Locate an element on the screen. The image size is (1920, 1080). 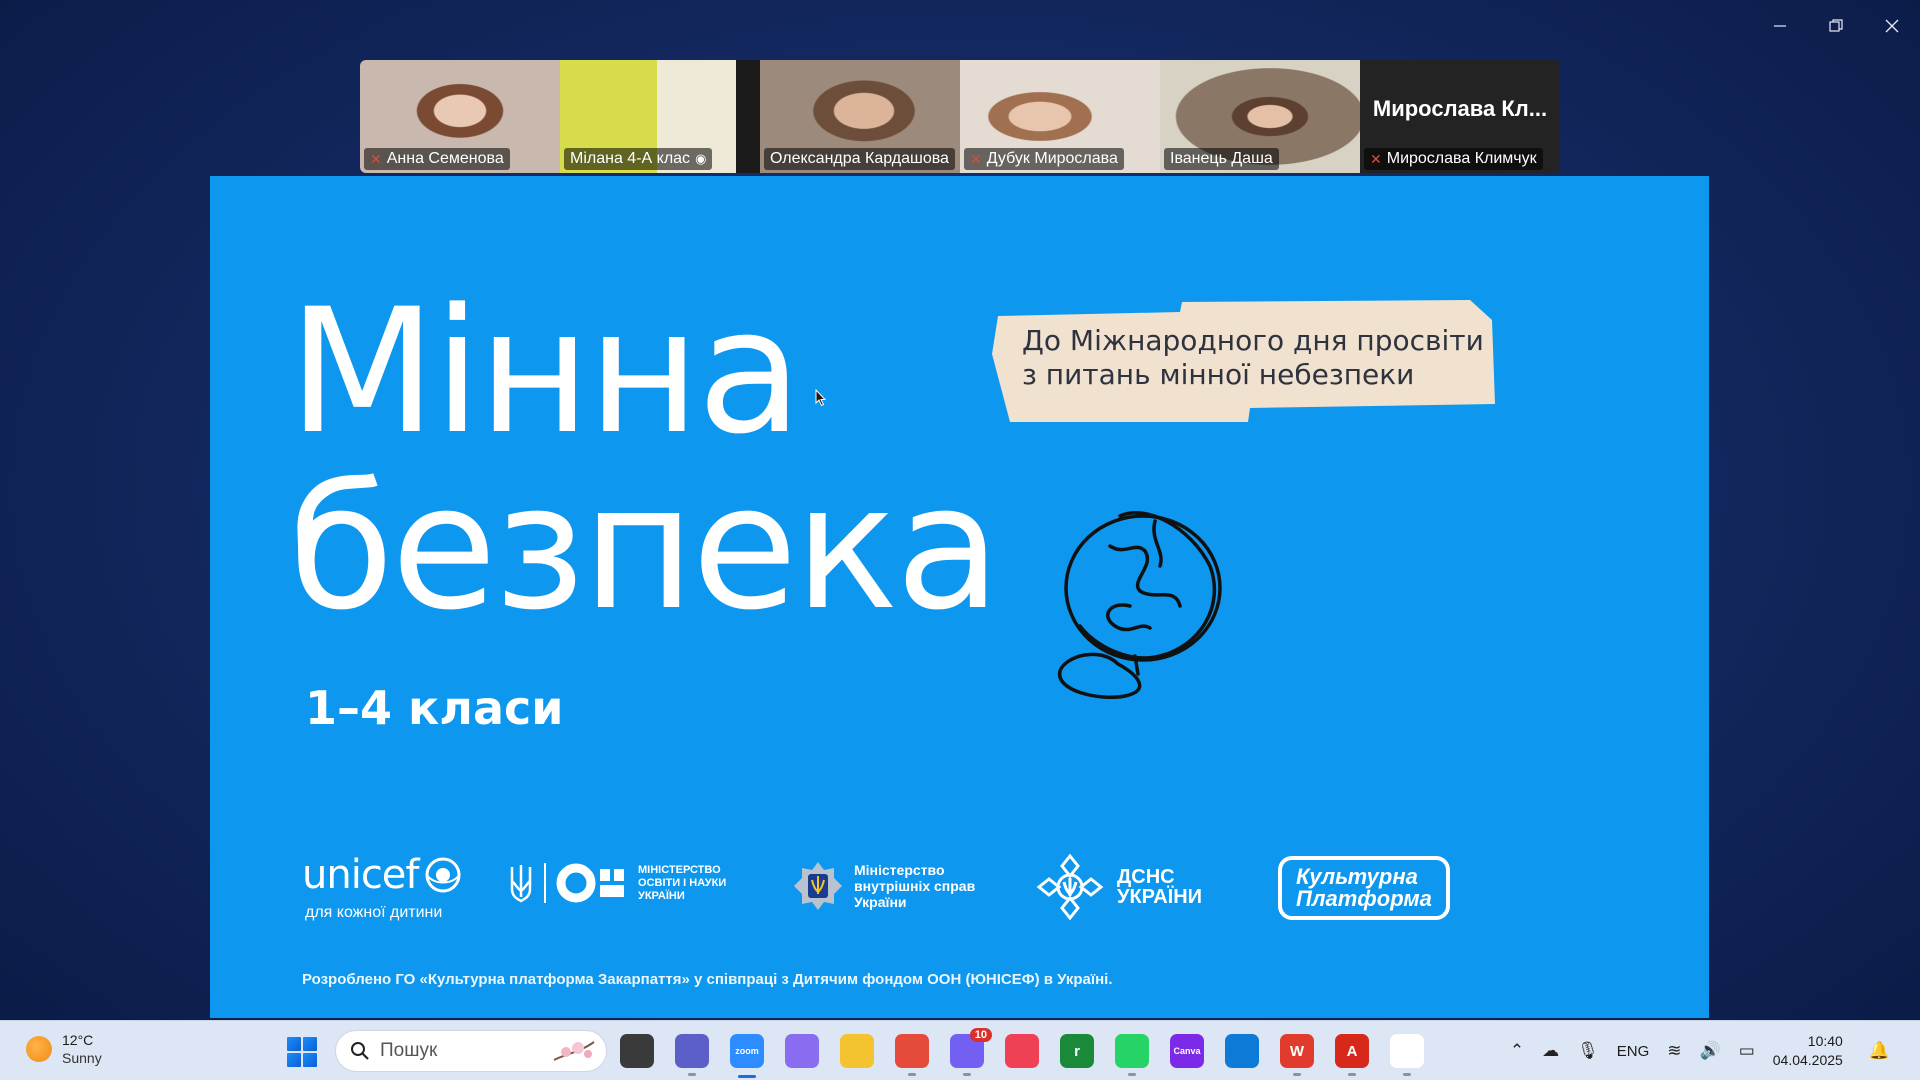
divider is located at coordinates (545, 883).